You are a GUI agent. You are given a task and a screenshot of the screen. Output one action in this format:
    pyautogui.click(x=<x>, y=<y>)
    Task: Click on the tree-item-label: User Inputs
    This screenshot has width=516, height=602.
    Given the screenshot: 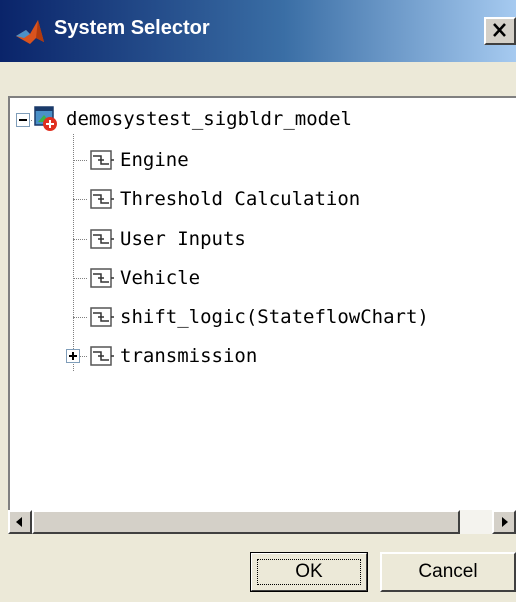 What is the action you would take?
    pyautogui.click(x=183, y=239)
    